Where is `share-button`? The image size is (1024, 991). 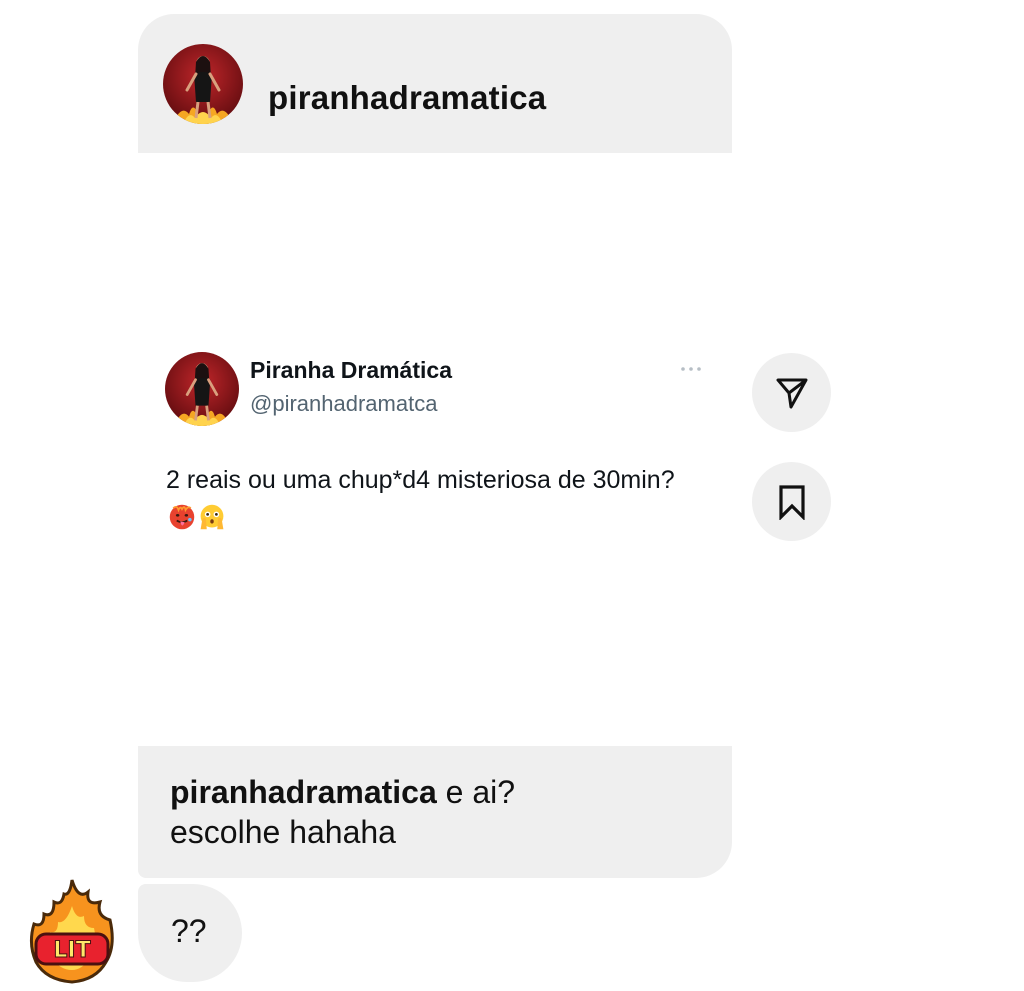 share-button is located at coordinates (791, 392).